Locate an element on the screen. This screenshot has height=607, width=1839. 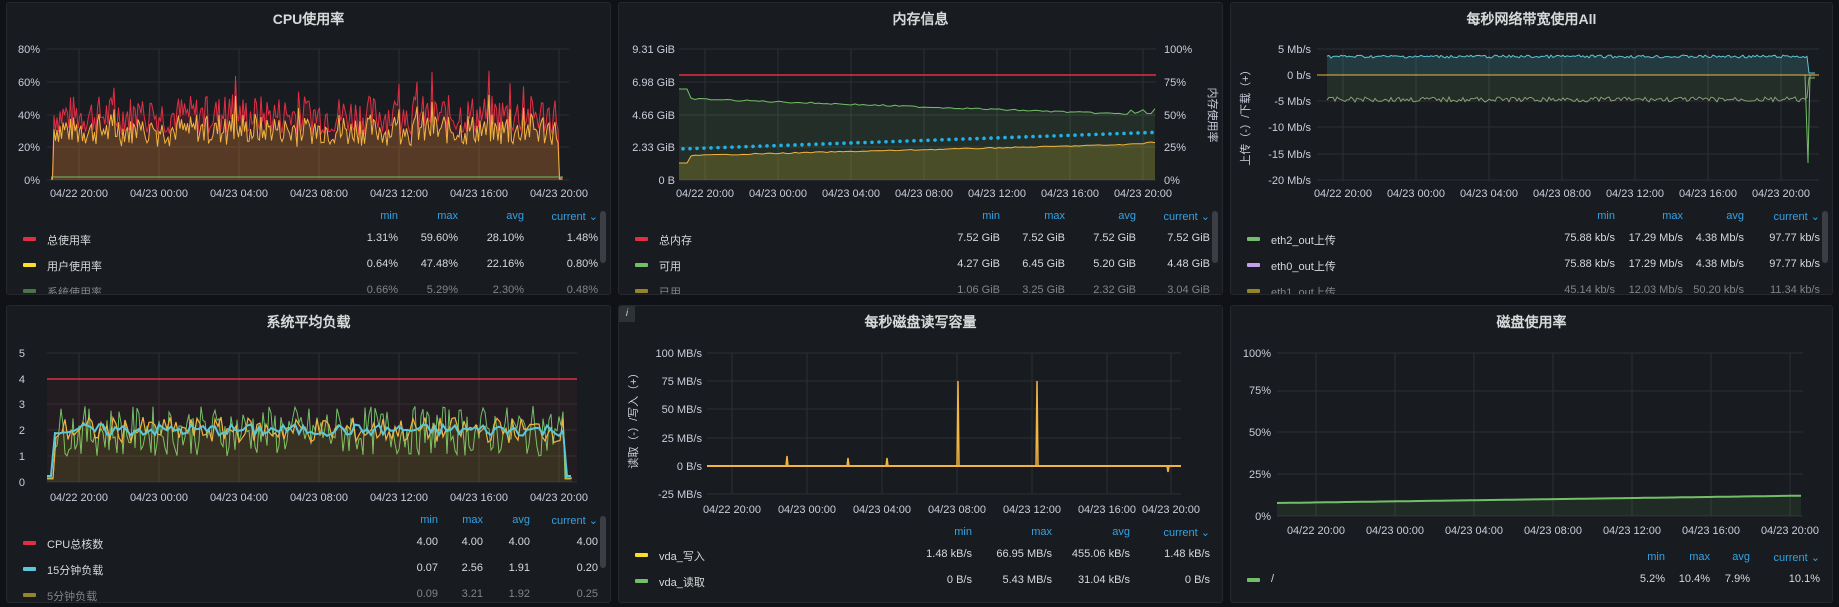
legend-item: 已用 1.06 GiB 3.25 GiB 2.32 GiB 3.04 GiB is located at coordinates (914, 287).